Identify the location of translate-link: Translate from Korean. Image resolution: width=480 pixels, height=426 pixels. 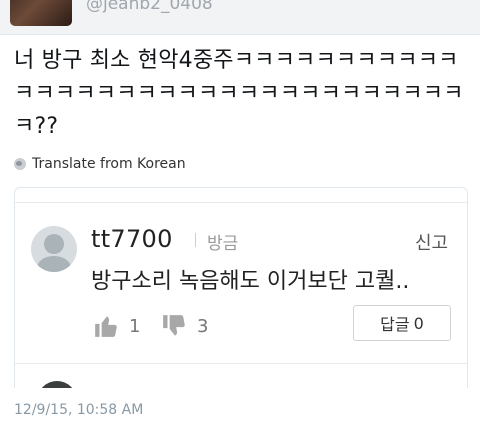
(100, 164).